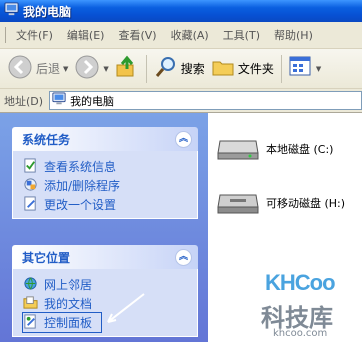  What do you see at coordinates (34, 35) in the screenshot?
I see `menu-file: 文件(F)` at bounding box center [34, 35].